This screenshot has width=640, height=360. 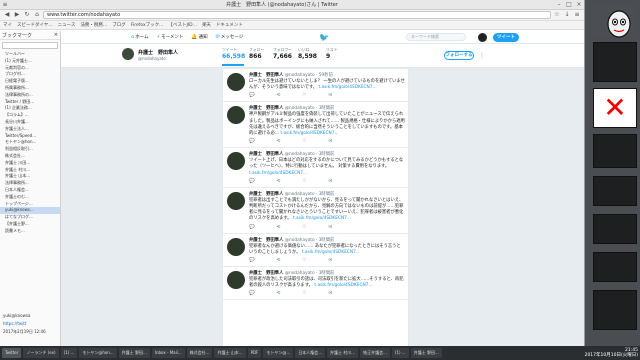 I want to click on profile-avatar, so click(x=128, y=54).